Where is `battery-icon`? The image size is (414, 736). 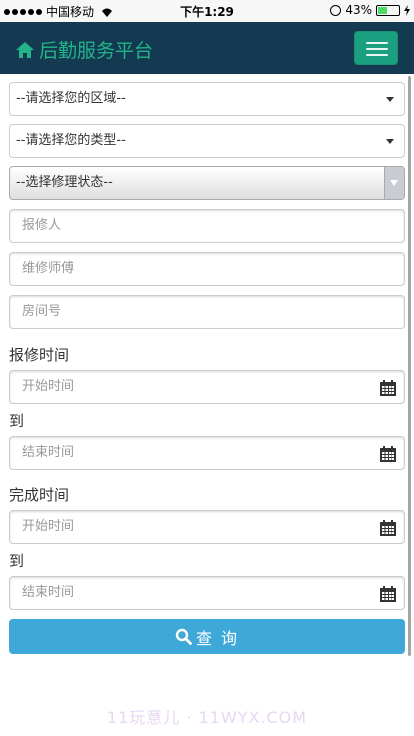
battery-icon is located at coordinates (388, 10).